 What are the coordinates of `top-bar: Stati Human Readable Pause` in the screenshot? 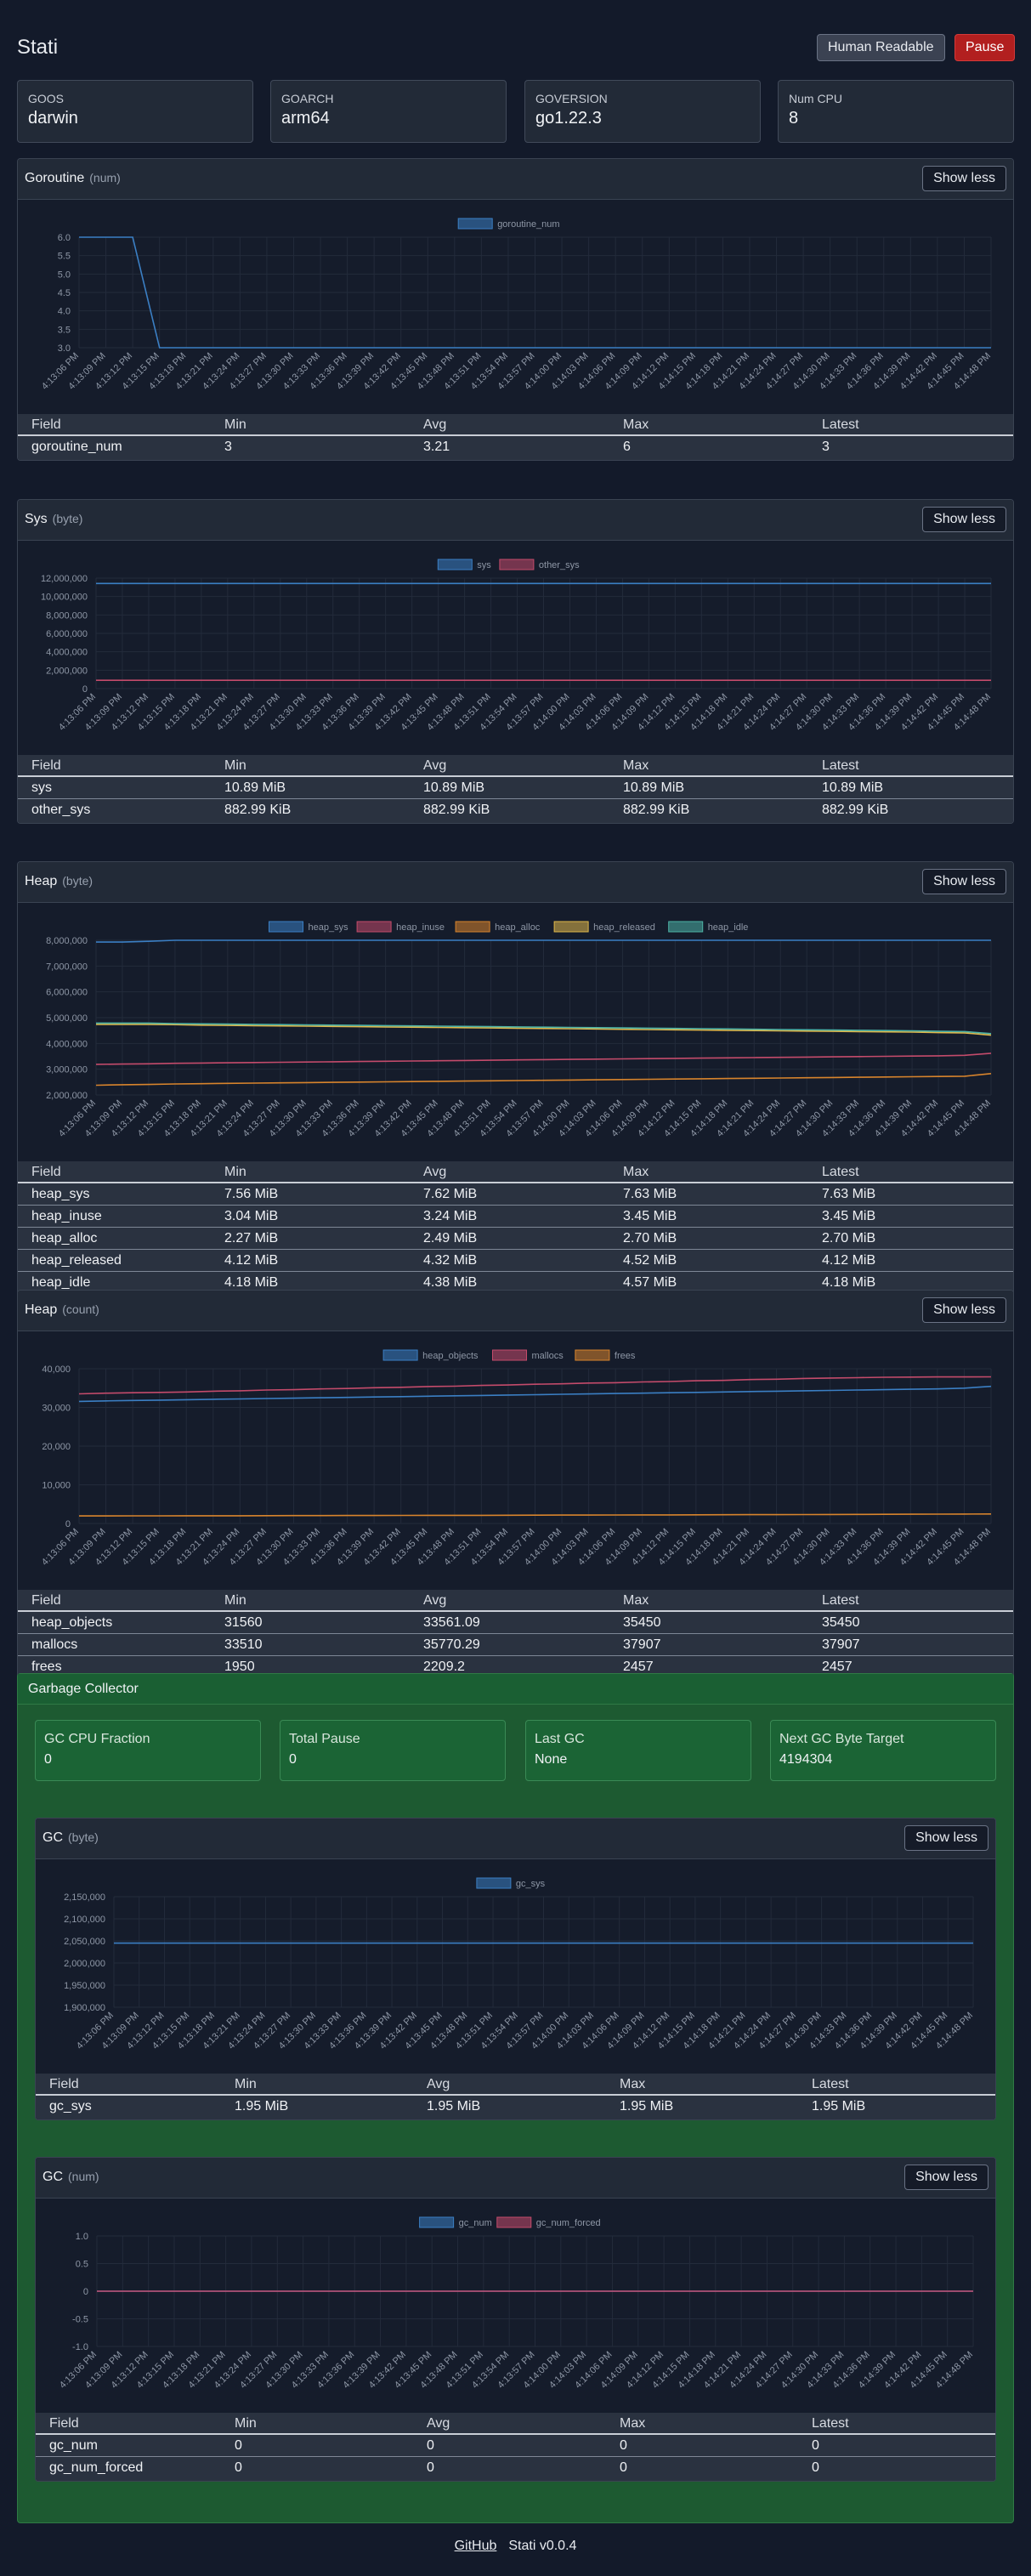 It's located at (516, 50).